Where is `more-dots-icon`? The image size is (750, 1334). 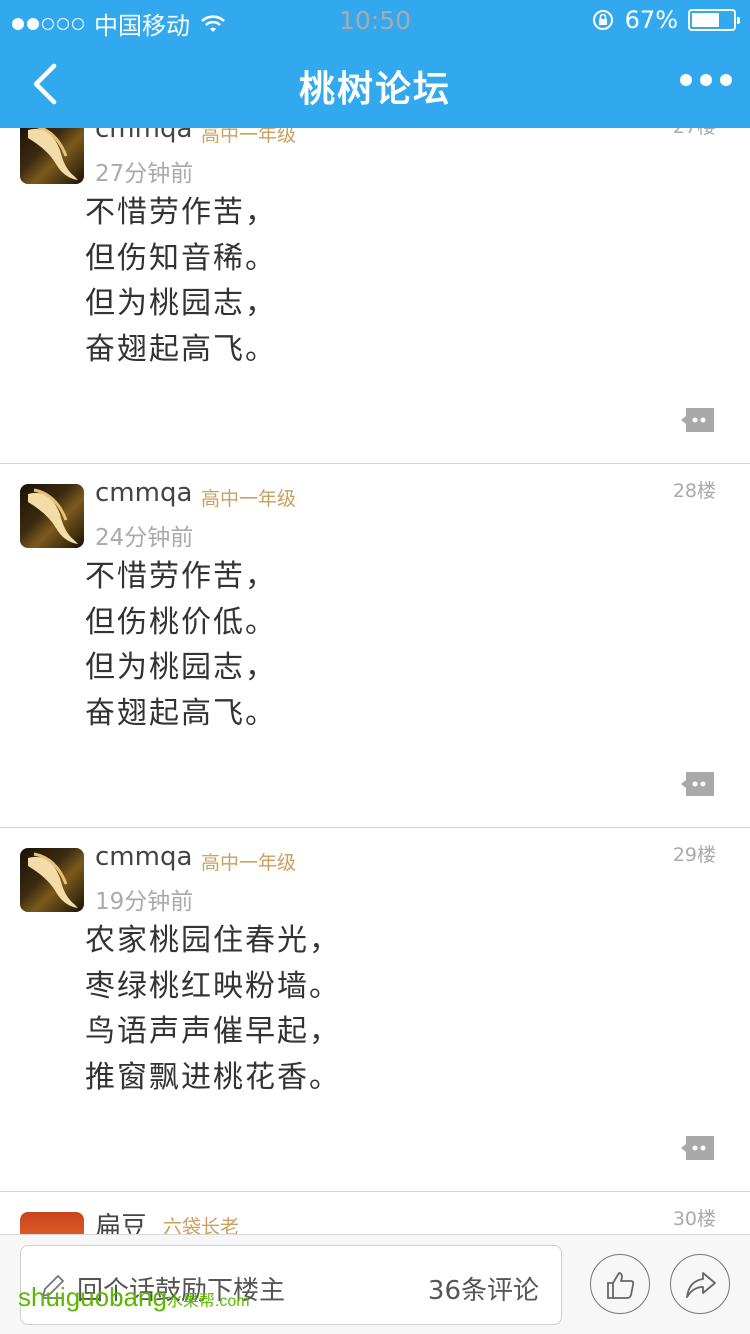 more-dots-icon is located at coordinates (706, 80).